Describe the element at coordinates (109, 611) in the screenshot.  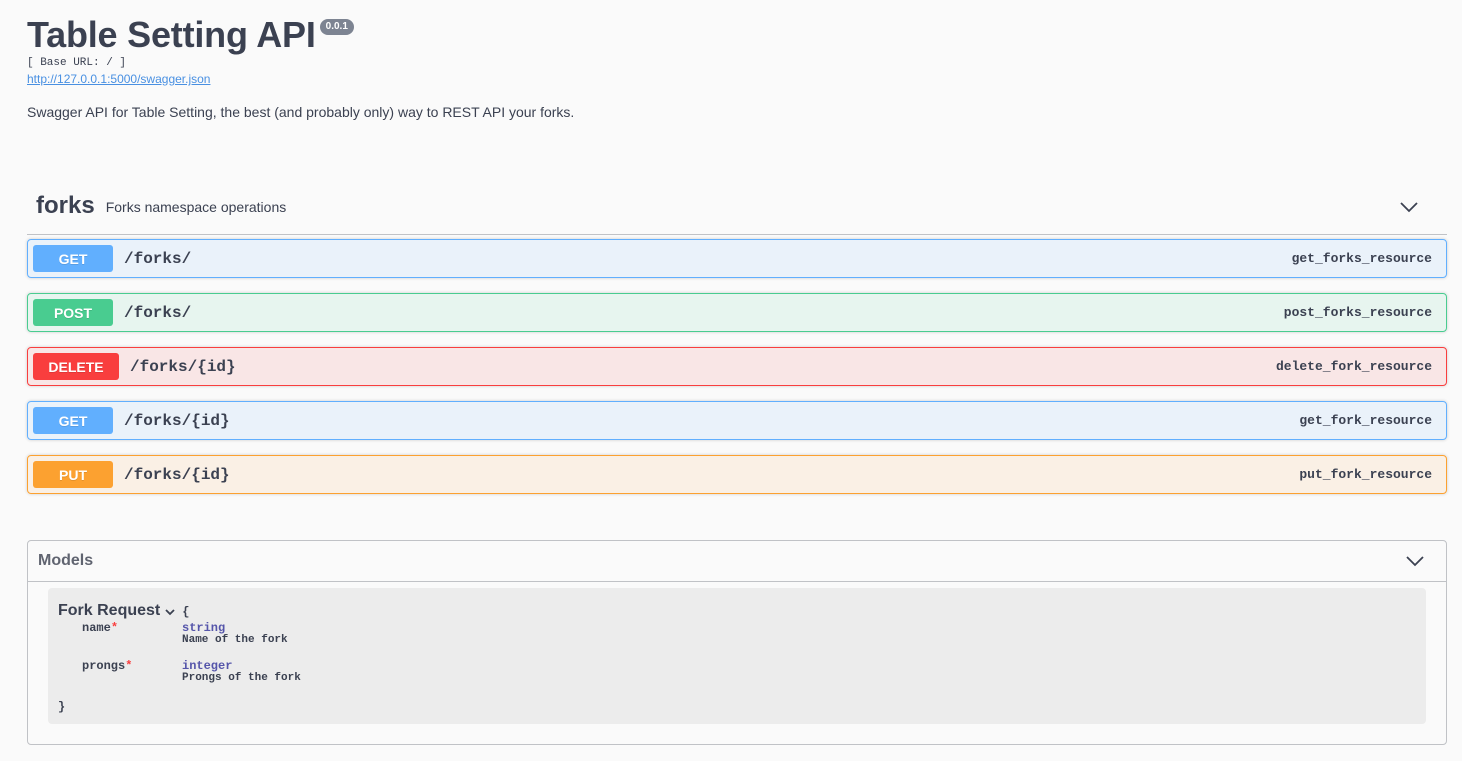
I see `model-name: Fork Request` at that location.